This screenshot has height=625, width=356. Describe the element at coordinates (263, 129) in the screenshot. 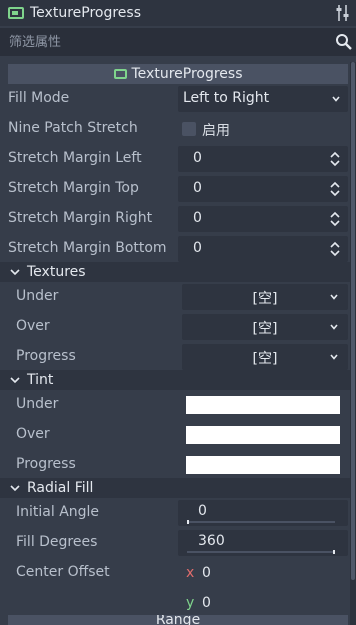

I see `nine-patch-checkbox: 启用` at that location.